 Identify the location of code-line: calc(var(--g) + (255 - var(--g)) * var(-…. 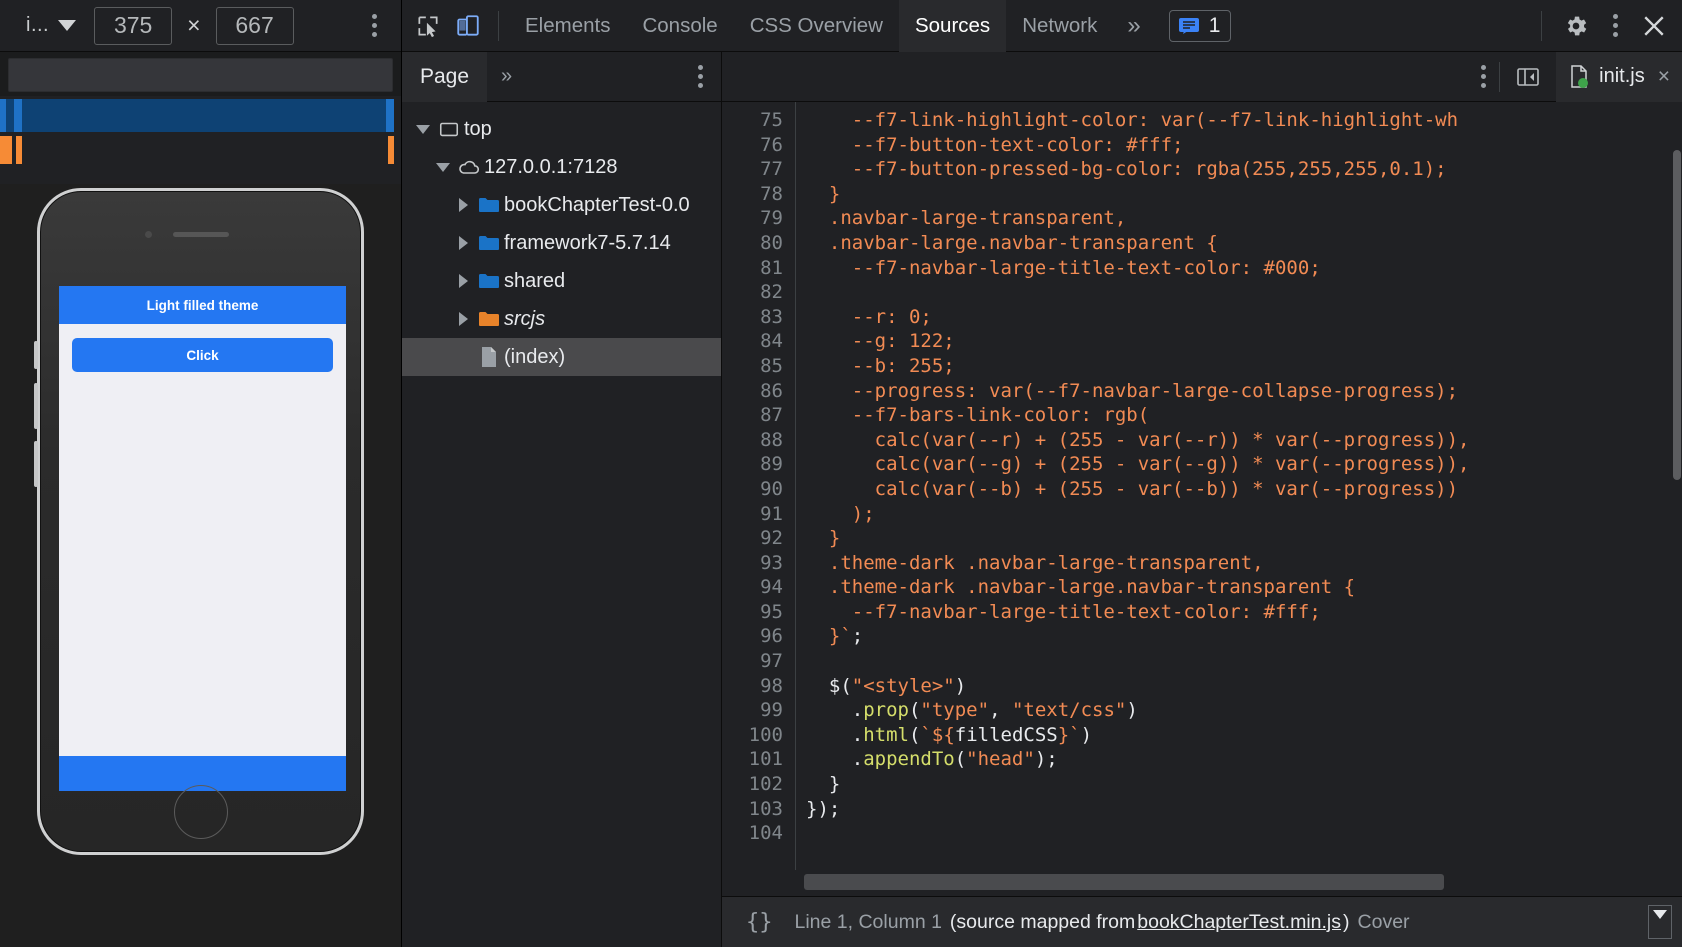
(1239, 464).